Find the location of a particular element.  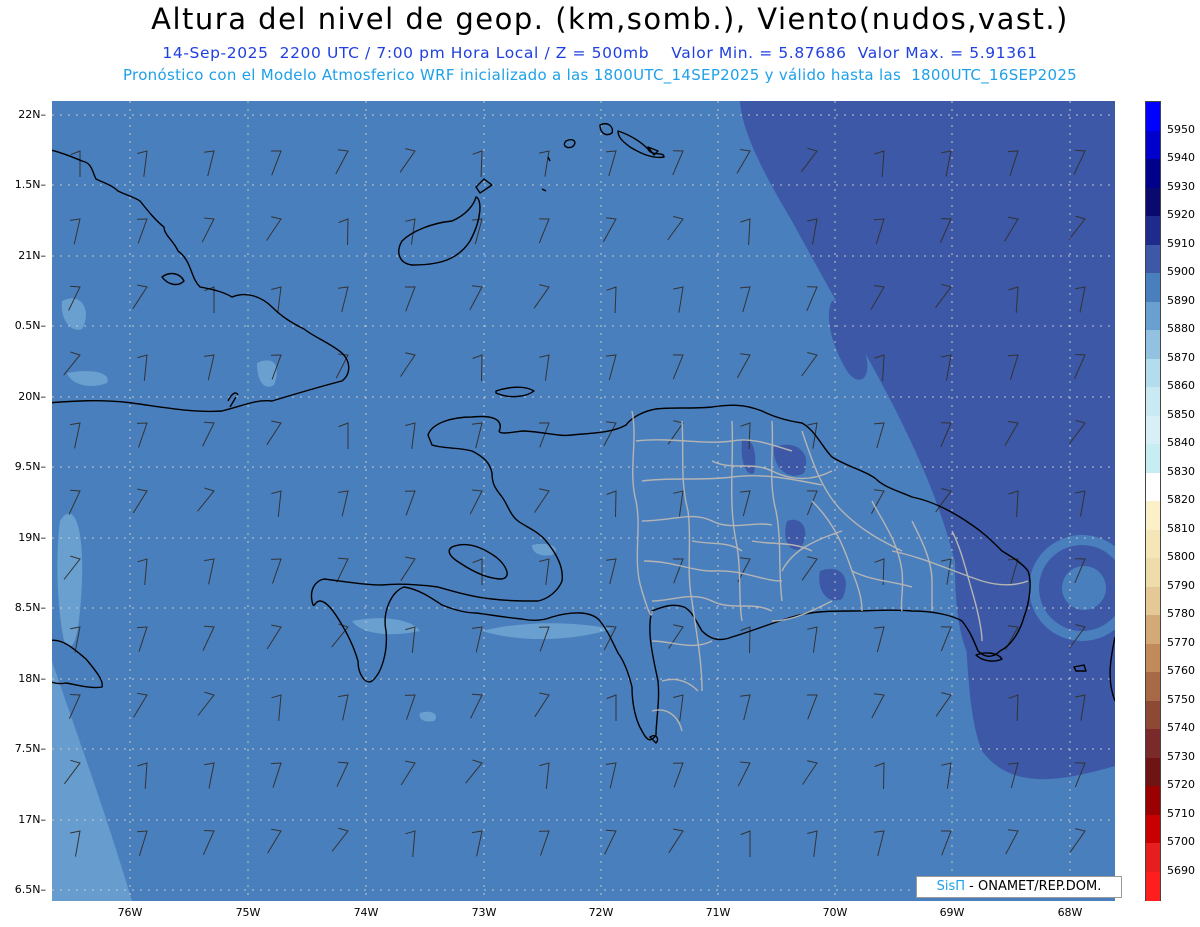

latitude-label: 9.5N– is located at coordinates (30, 466).